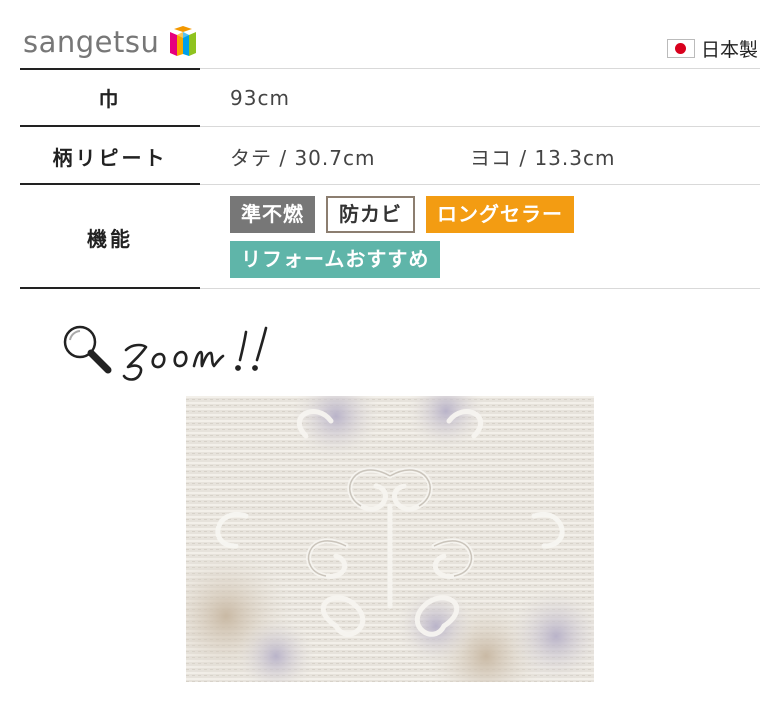  I want to click on sangetsu-logo-icon, so click(183, 41).